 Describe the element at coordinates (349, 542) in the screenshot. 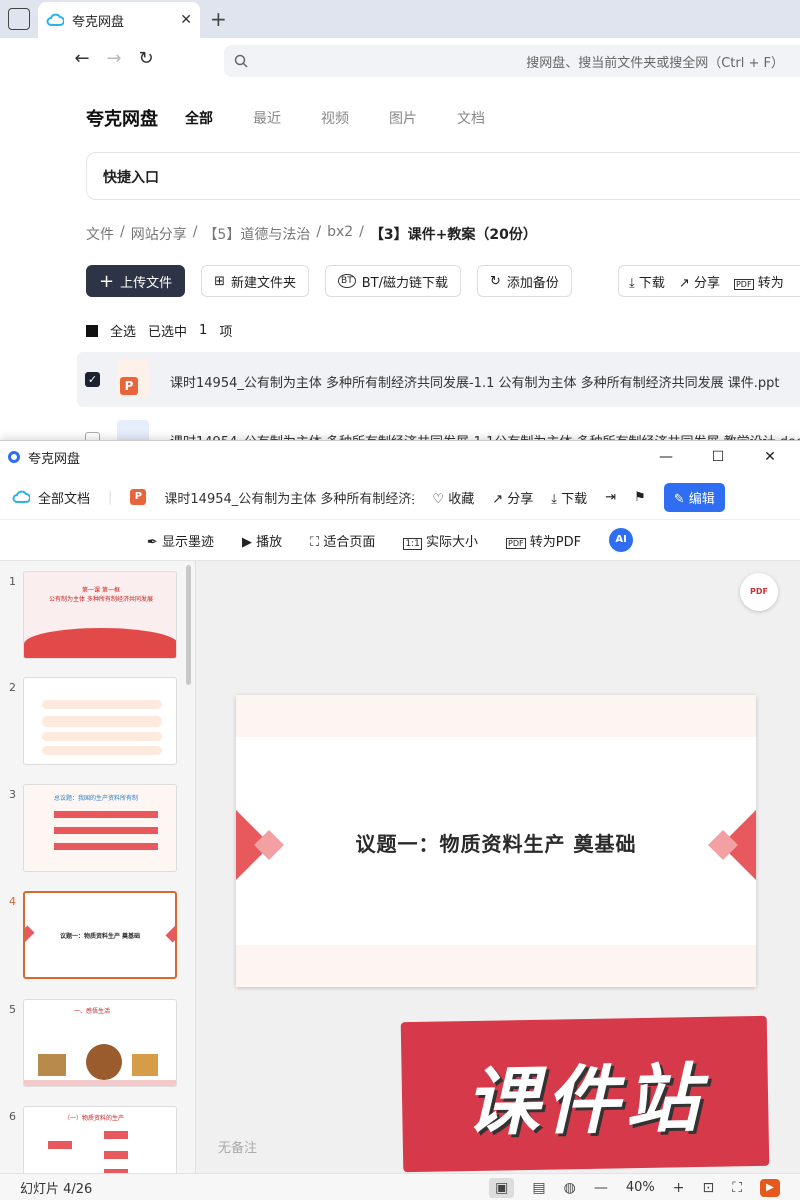

I see `fit-label: 适合页面` at that location.